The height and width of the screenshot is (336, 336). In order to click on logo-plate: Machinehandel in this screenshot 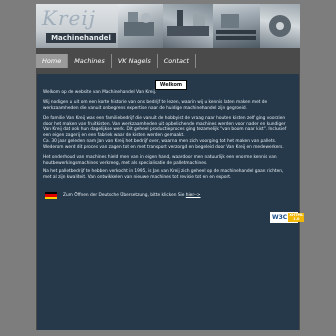, I will do `click(81, 38)`.